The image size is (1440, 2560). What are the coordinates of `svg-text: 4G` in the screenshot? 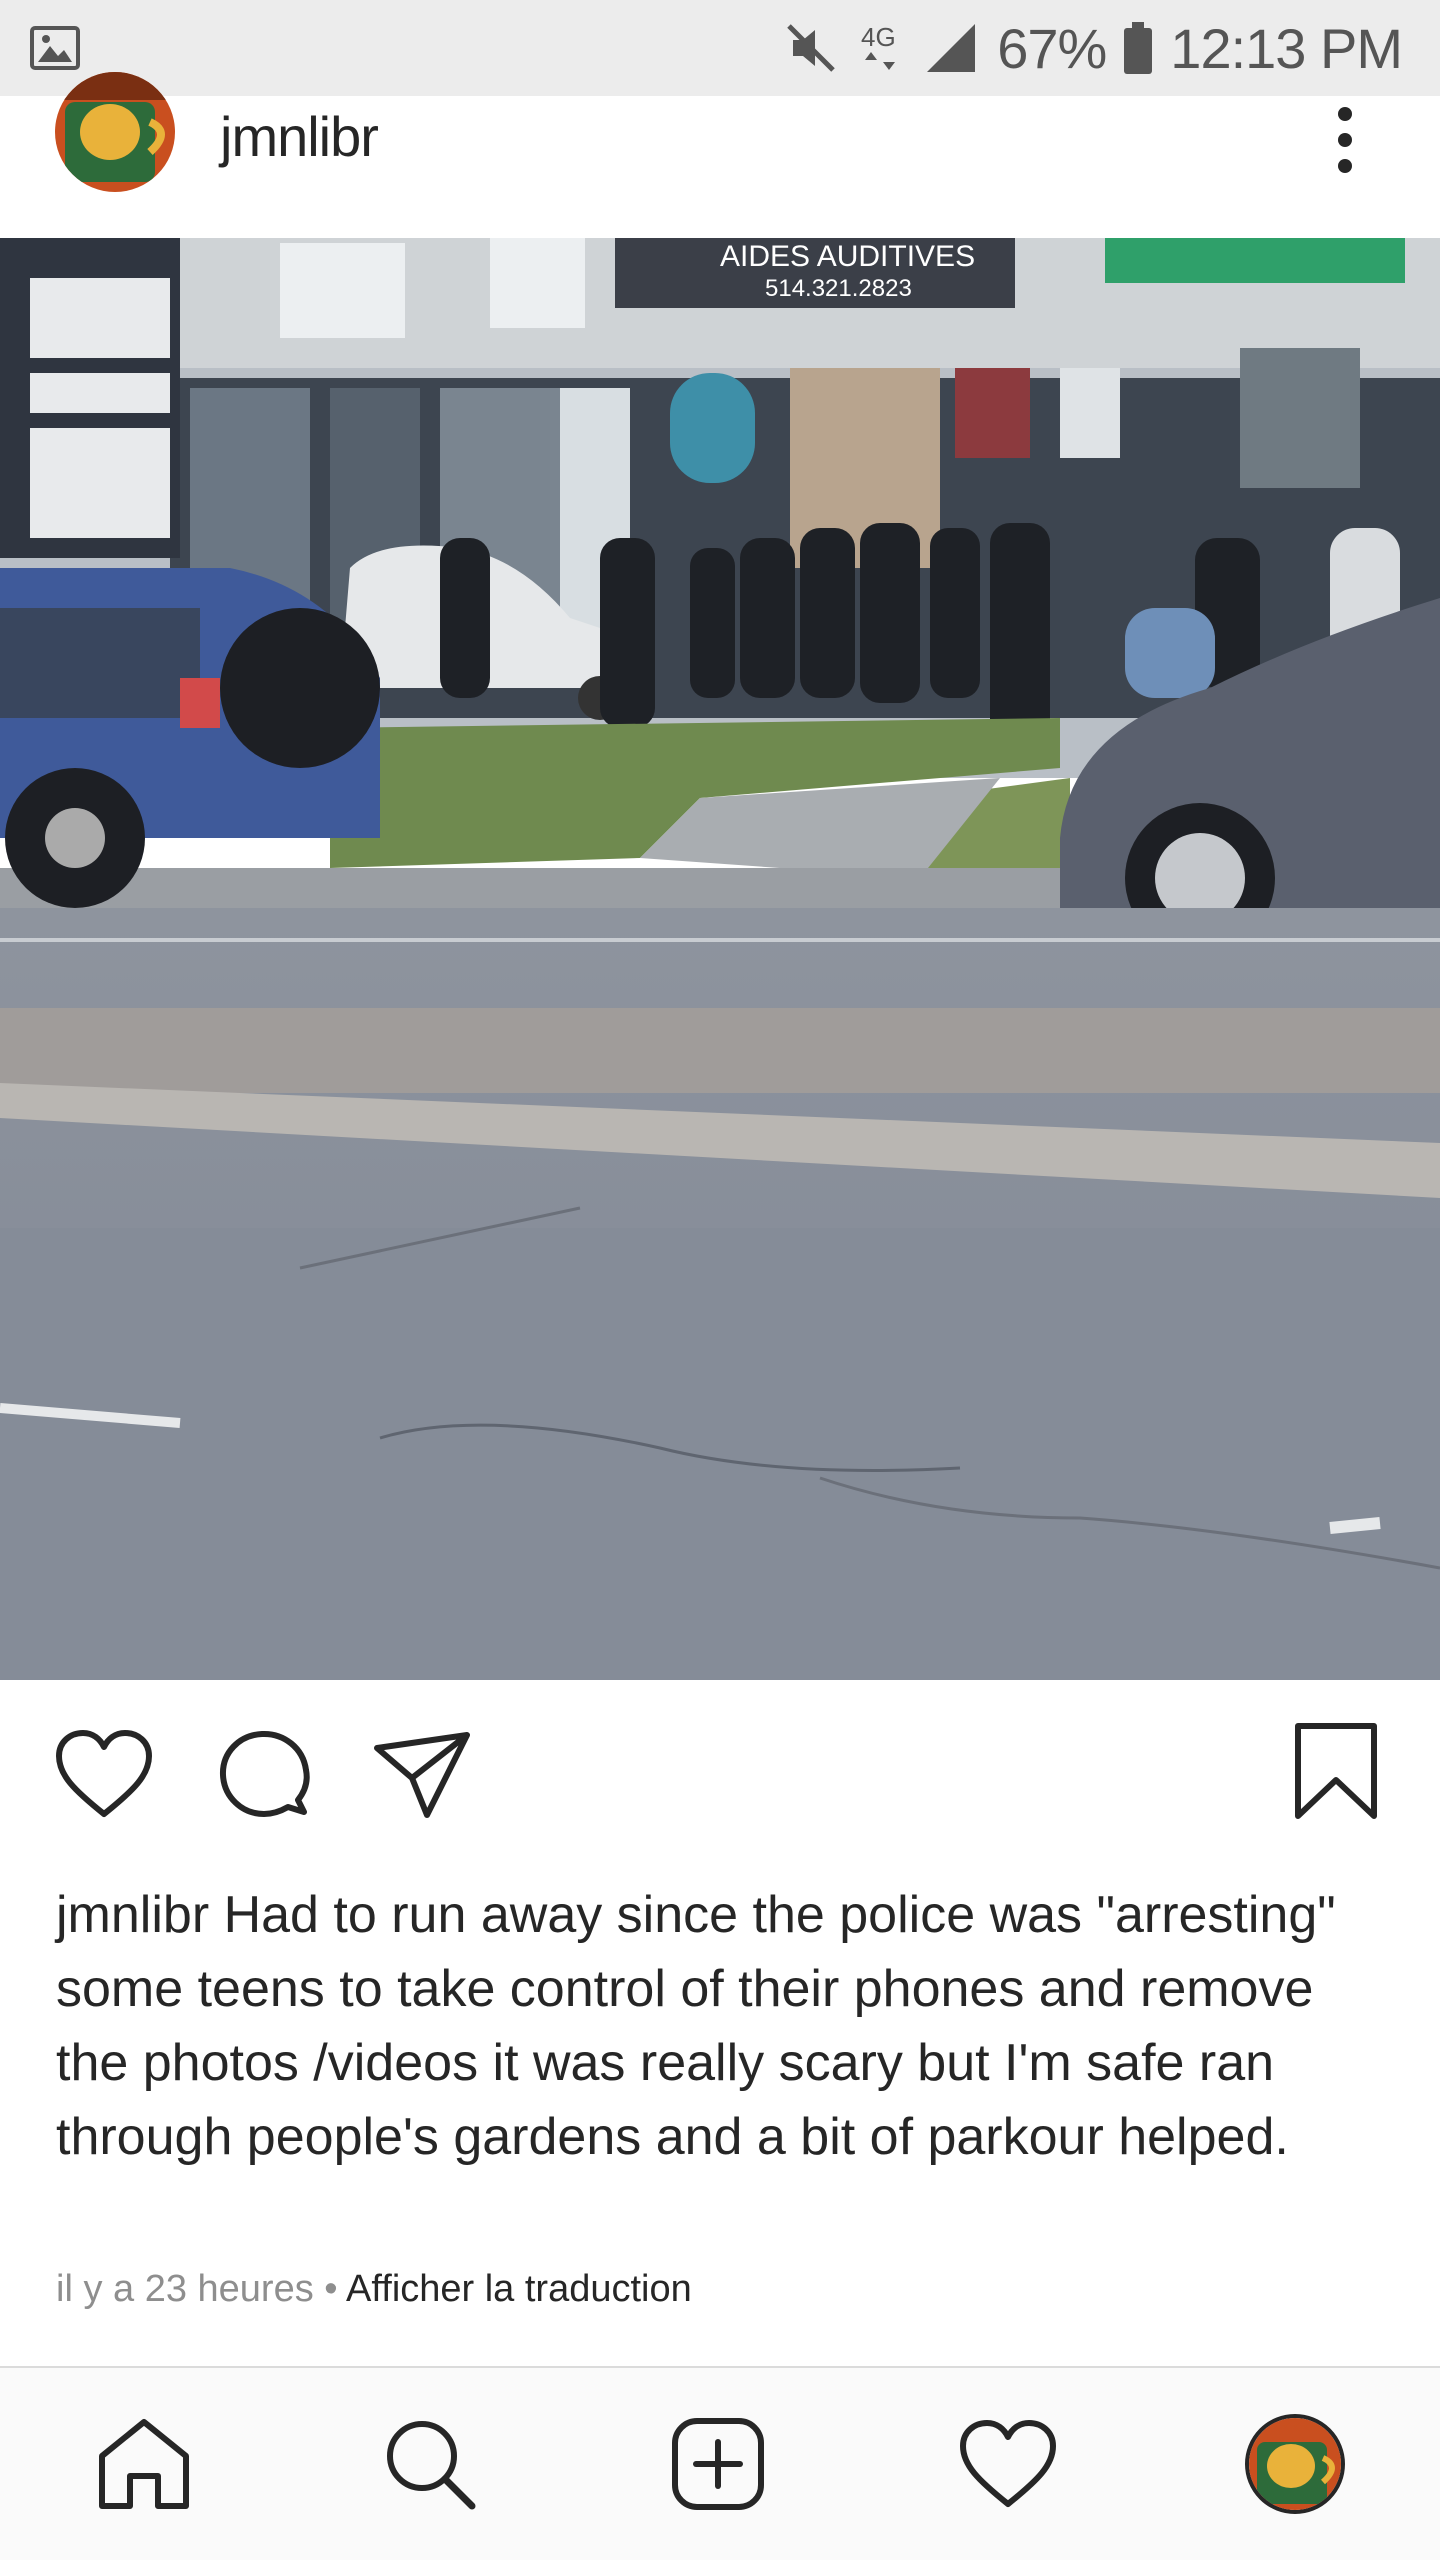 It's located at (878, 37).